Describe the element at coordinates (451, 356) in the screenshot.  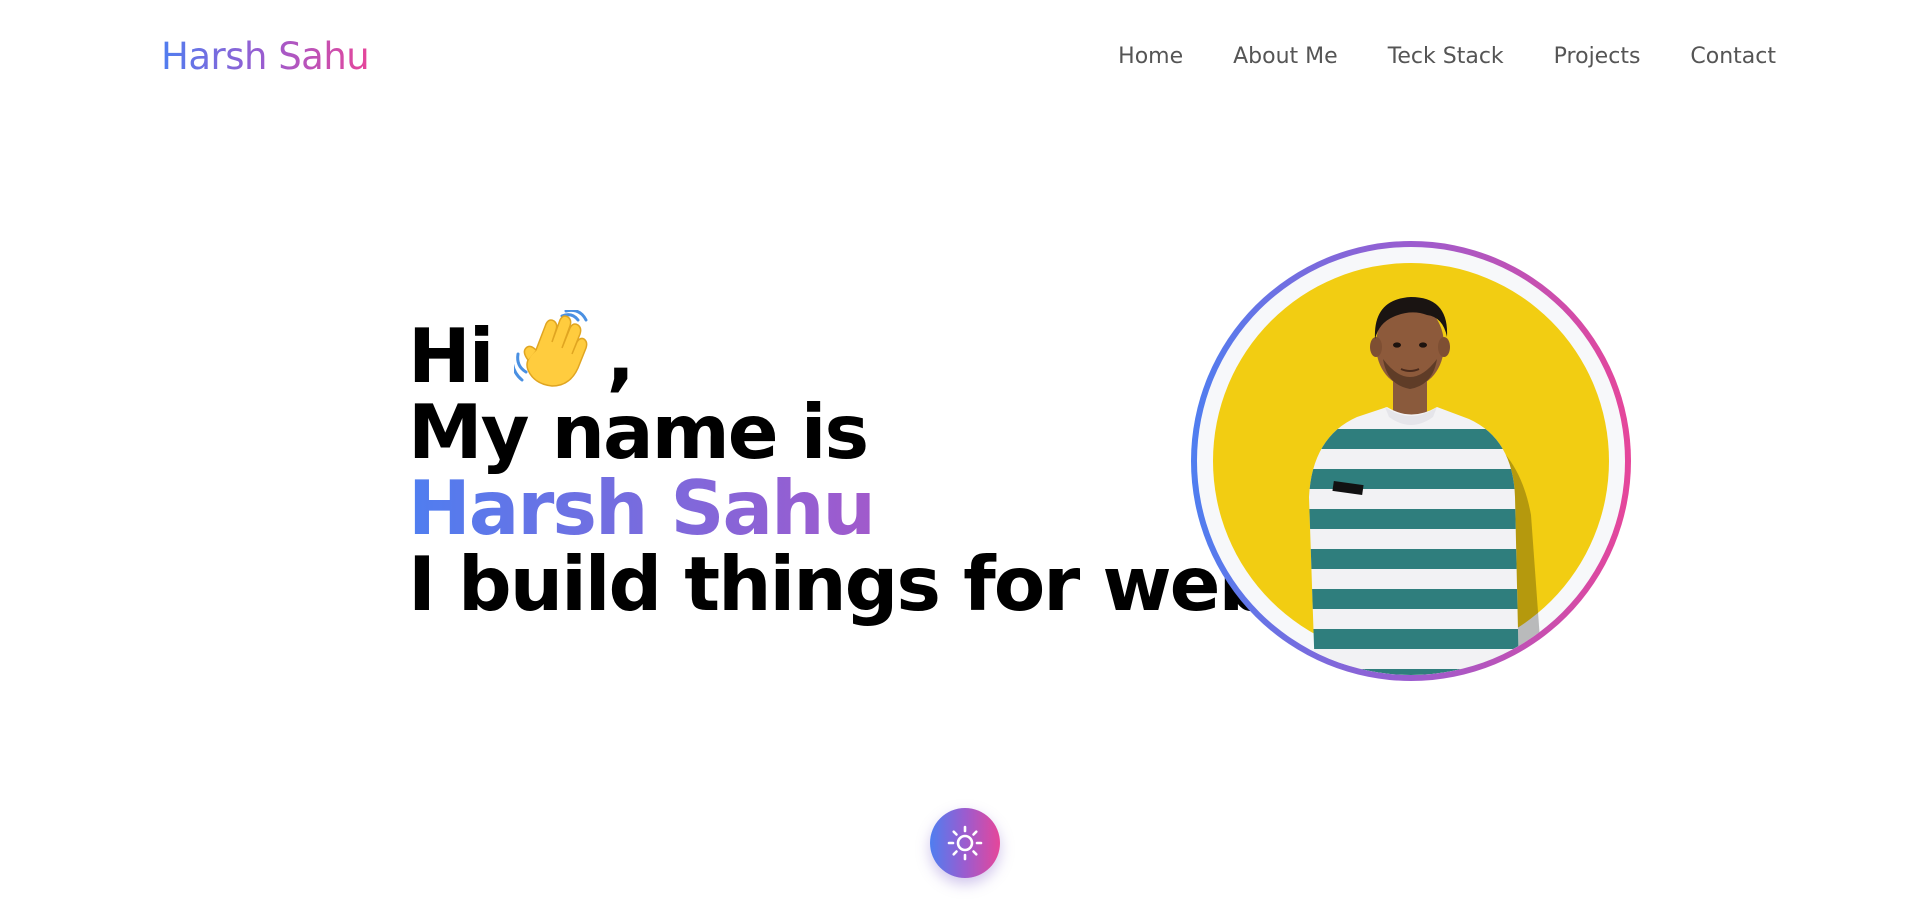
I see `hero-greeting: Hi` at that location.